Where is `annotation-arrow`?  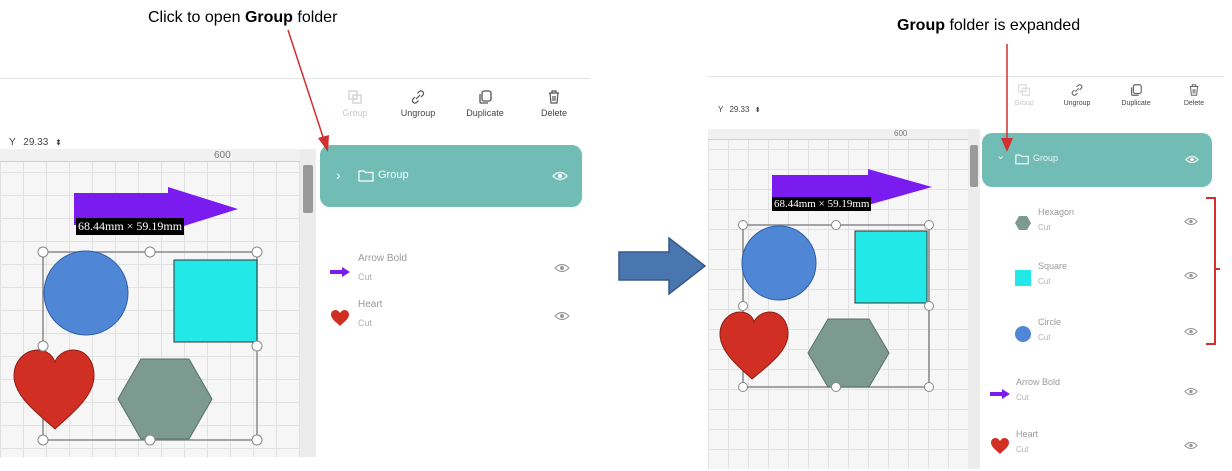 annotation-arrow is located at coordinates (1007, 98).